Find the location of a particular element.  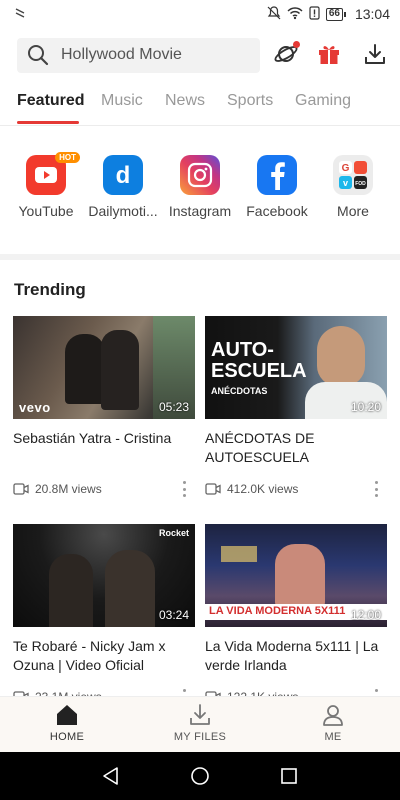

battery-indicator: 66 is located at coordinates (336, 14).